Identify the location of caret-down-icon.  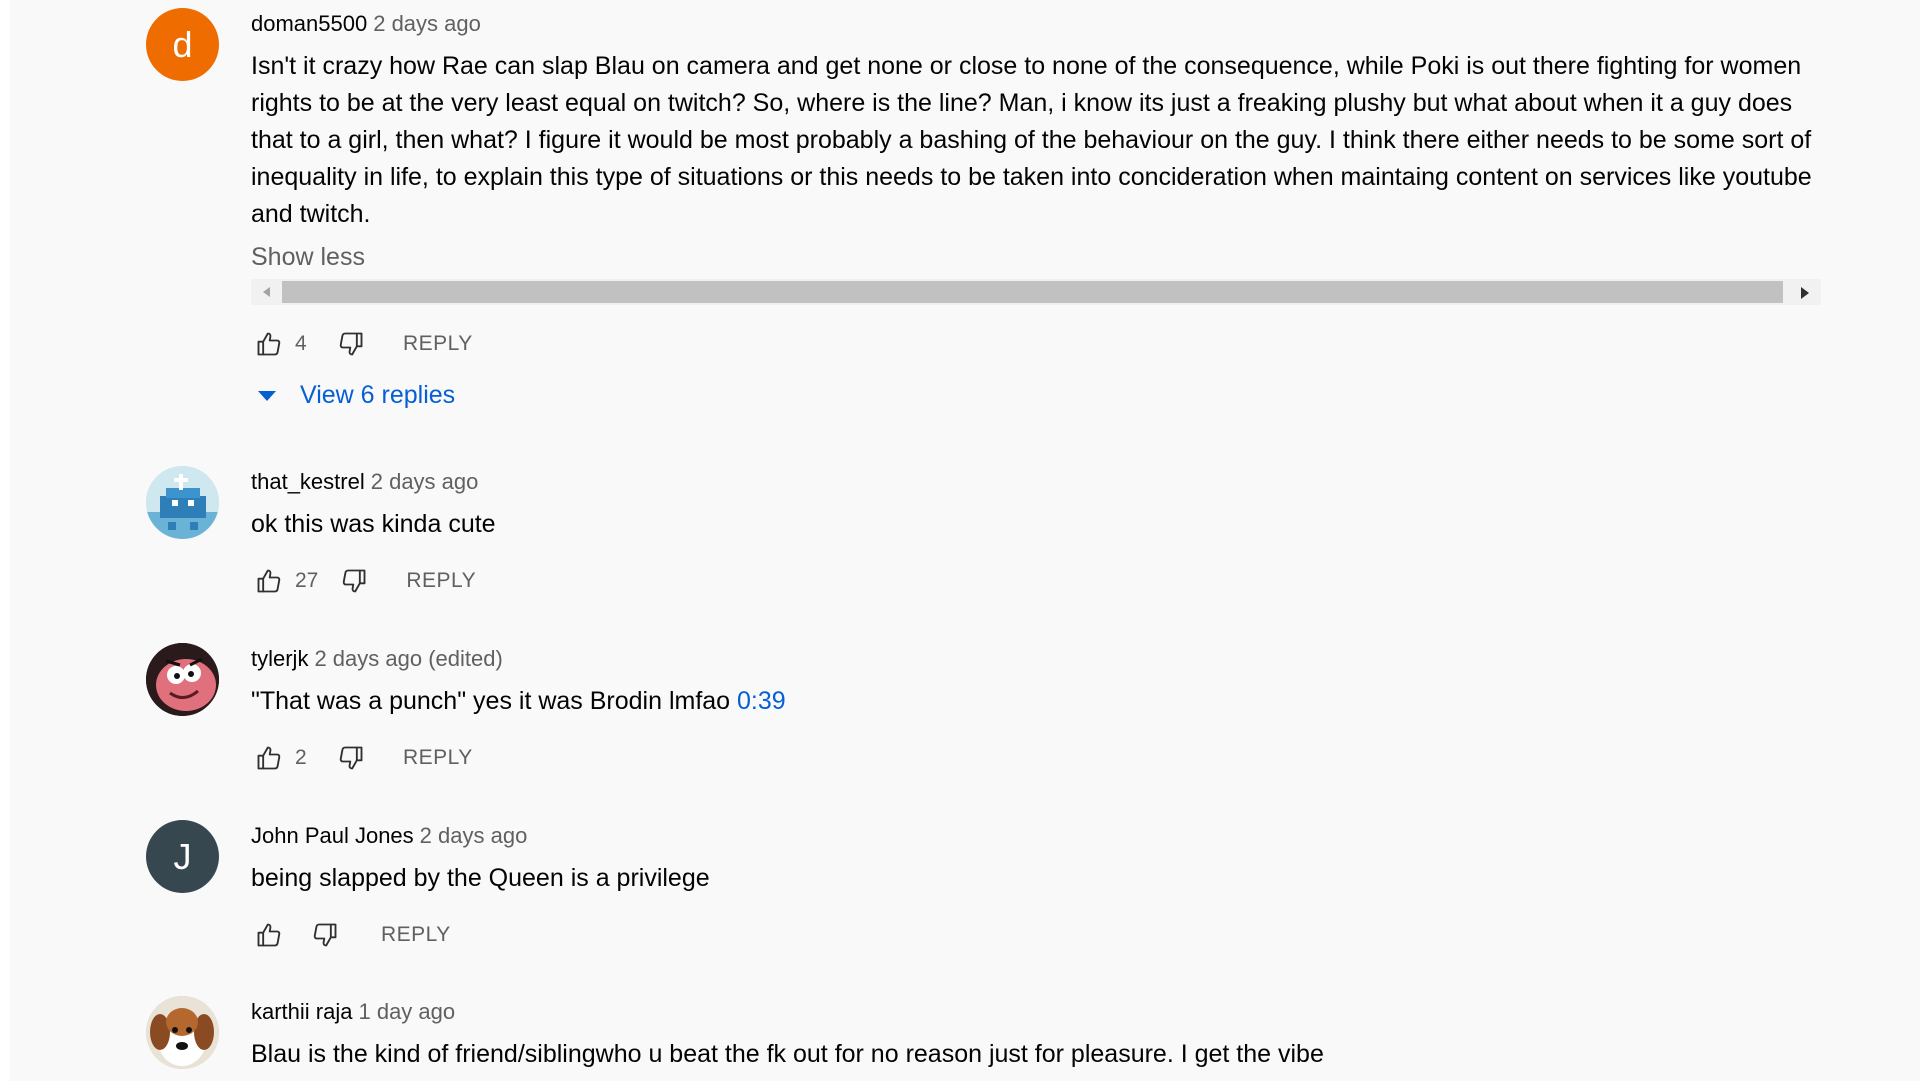
(267, 395).